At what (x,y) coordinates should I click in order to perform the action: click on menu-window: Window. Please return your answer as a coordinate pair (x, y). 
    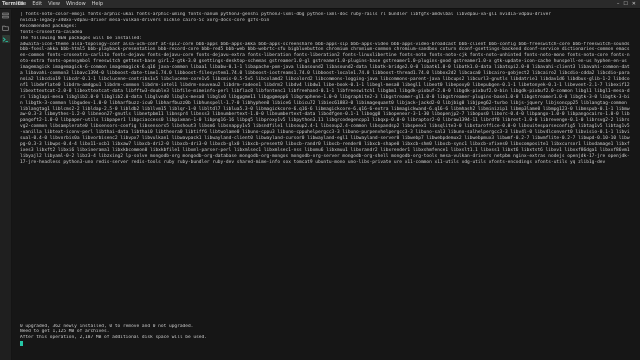
    Looking at the image, I should click on (76, 4).